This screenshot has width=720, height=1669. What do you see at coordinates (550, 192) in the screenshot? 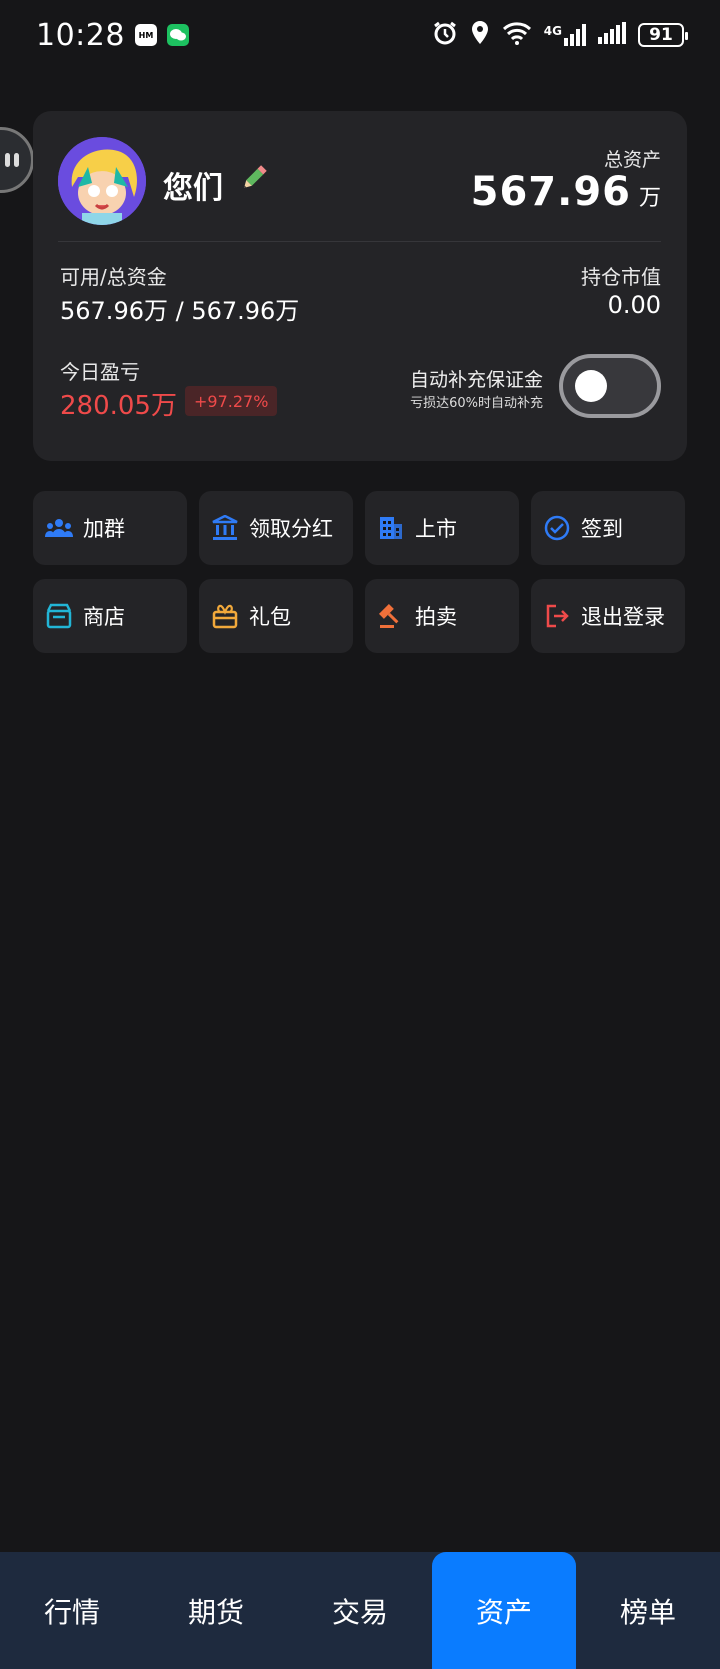
I see `total-assets-number: 567.96` at bounding box center [550, 192].